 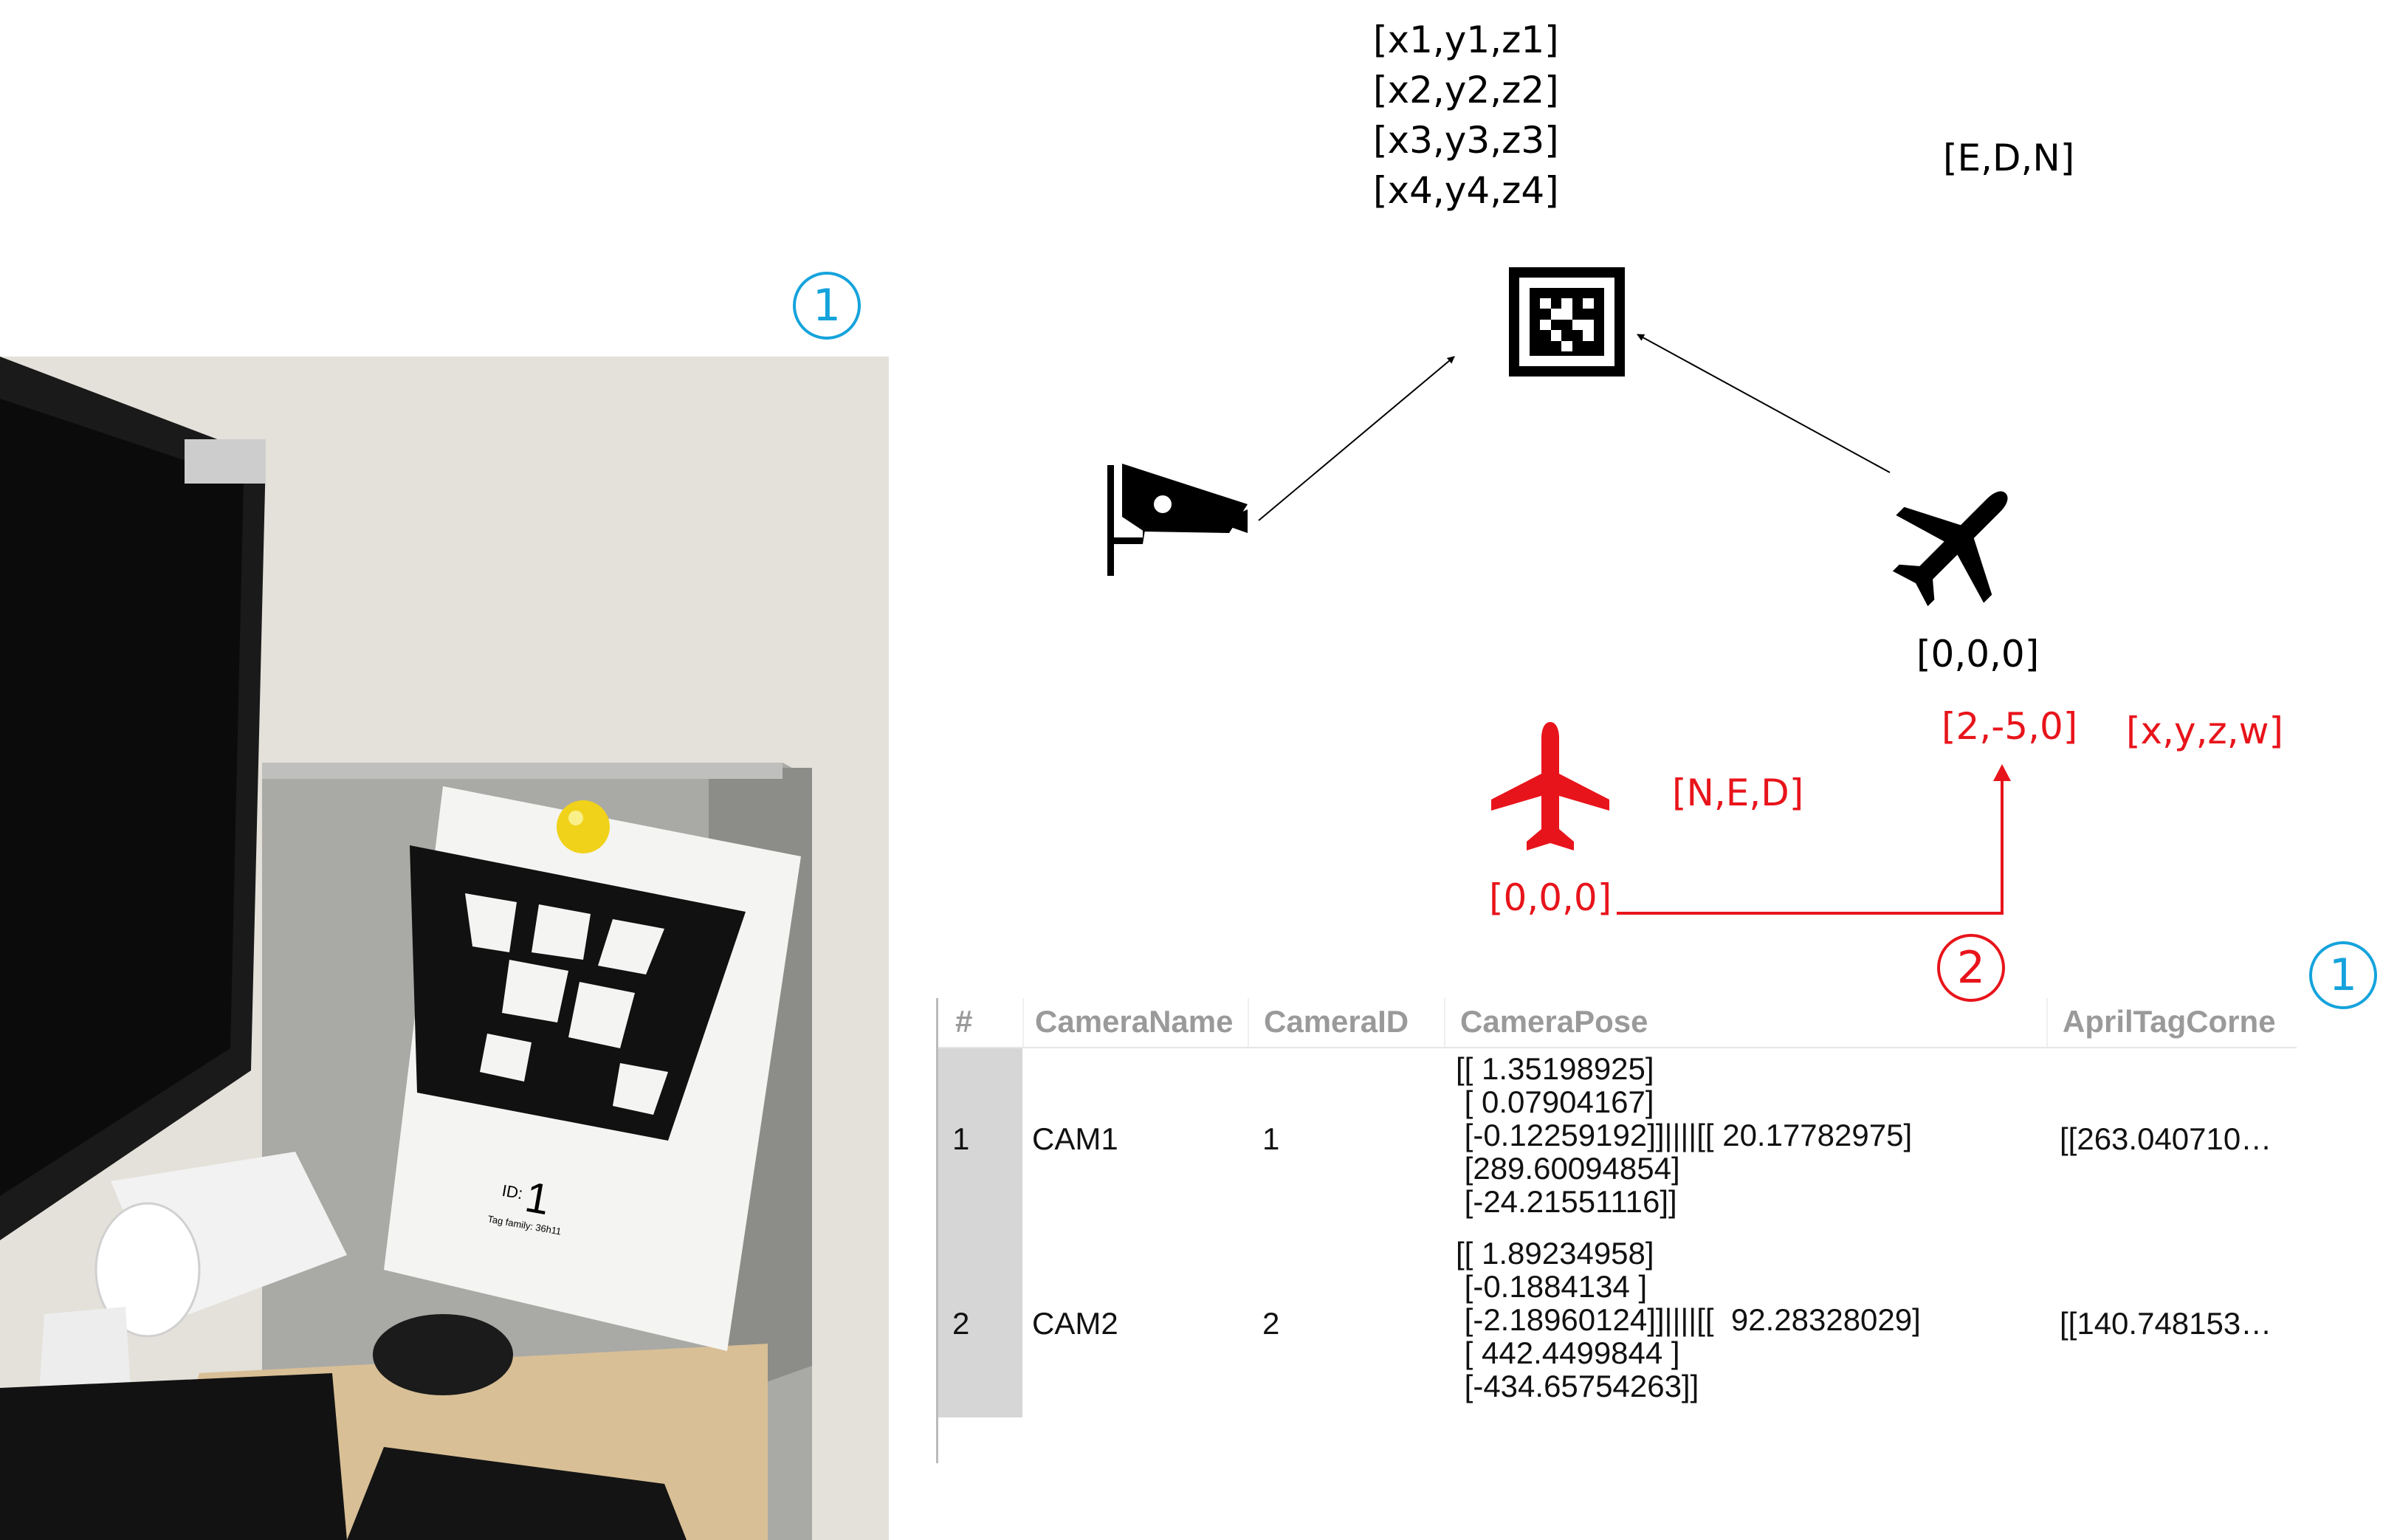 What do you see at coordinates (1764, 403) in the screenshot?
I see `arrow-drone-to-tag` at bounding box center [1764, 403].